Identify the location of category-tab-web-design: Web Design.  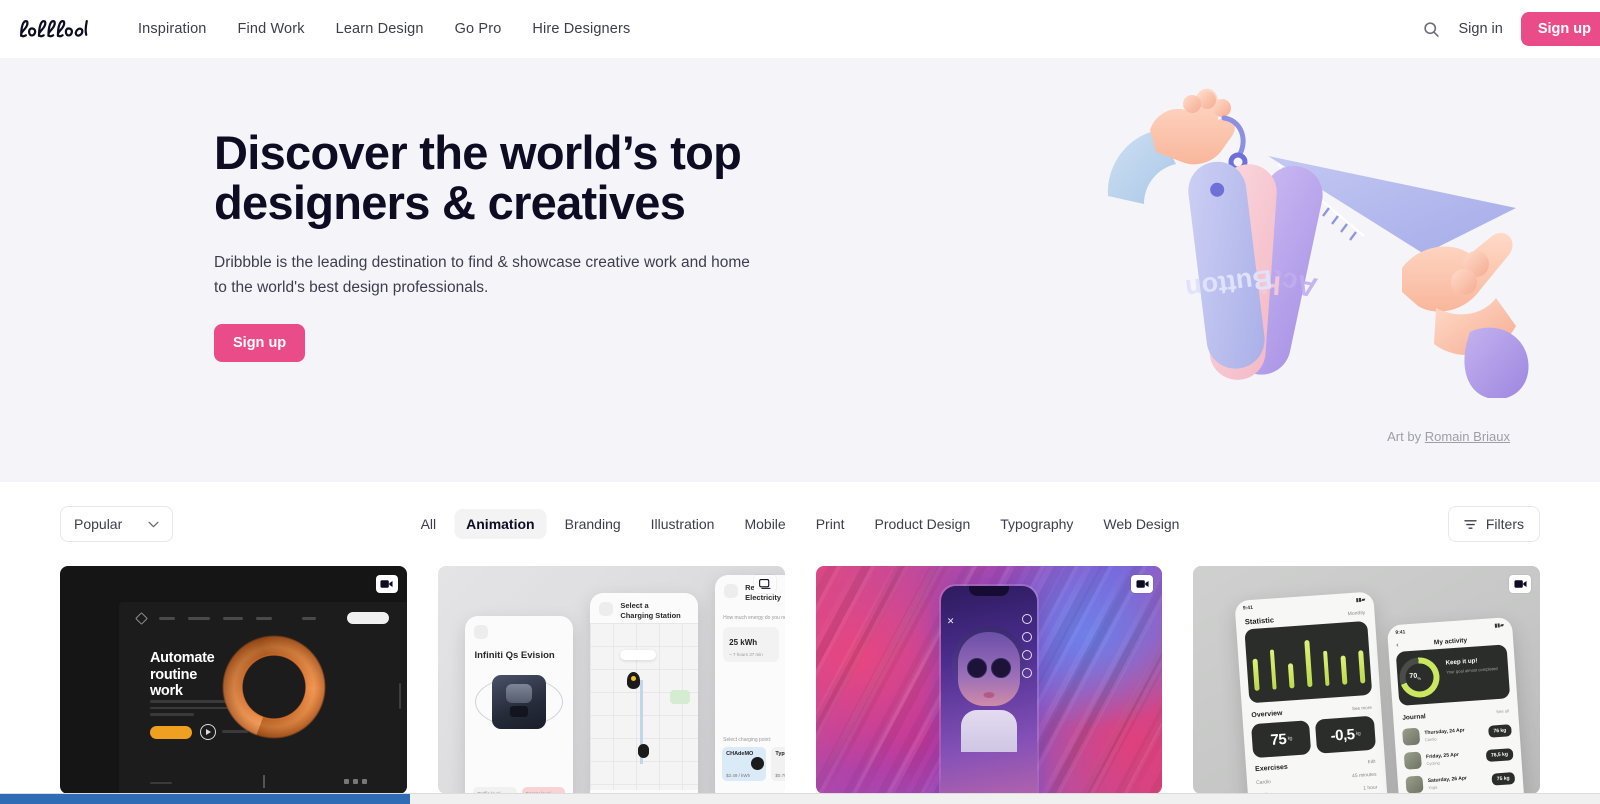
(1141, 524).